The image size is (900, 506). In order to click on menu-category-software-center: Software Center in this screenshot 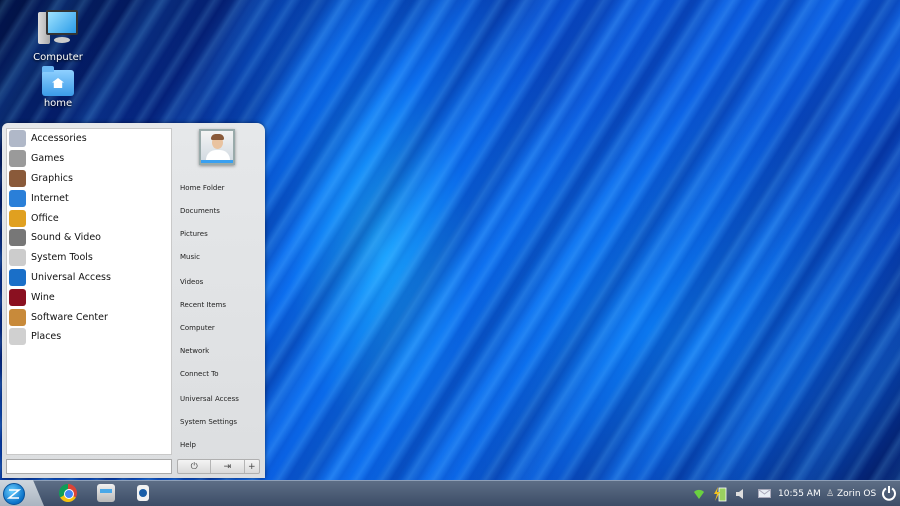, I will do `click(89, 317)`.